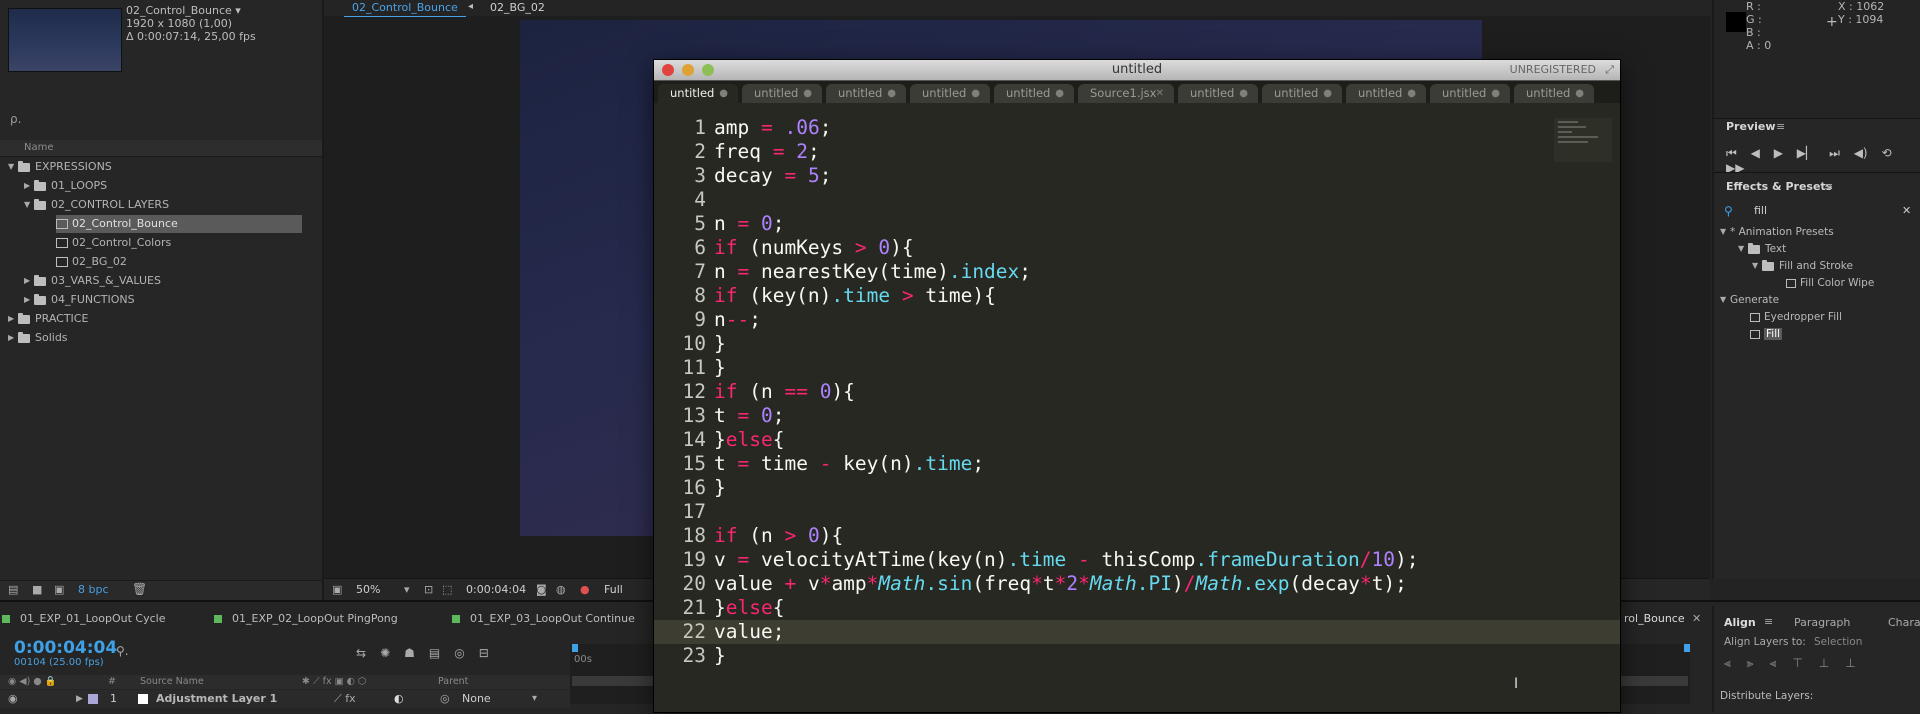 This screenshot has height=714, width=1920. I want to click on timeline-tab-loopout-pingpong: 01_EXP_02_LoopOut PingPong, so click(306, 618).